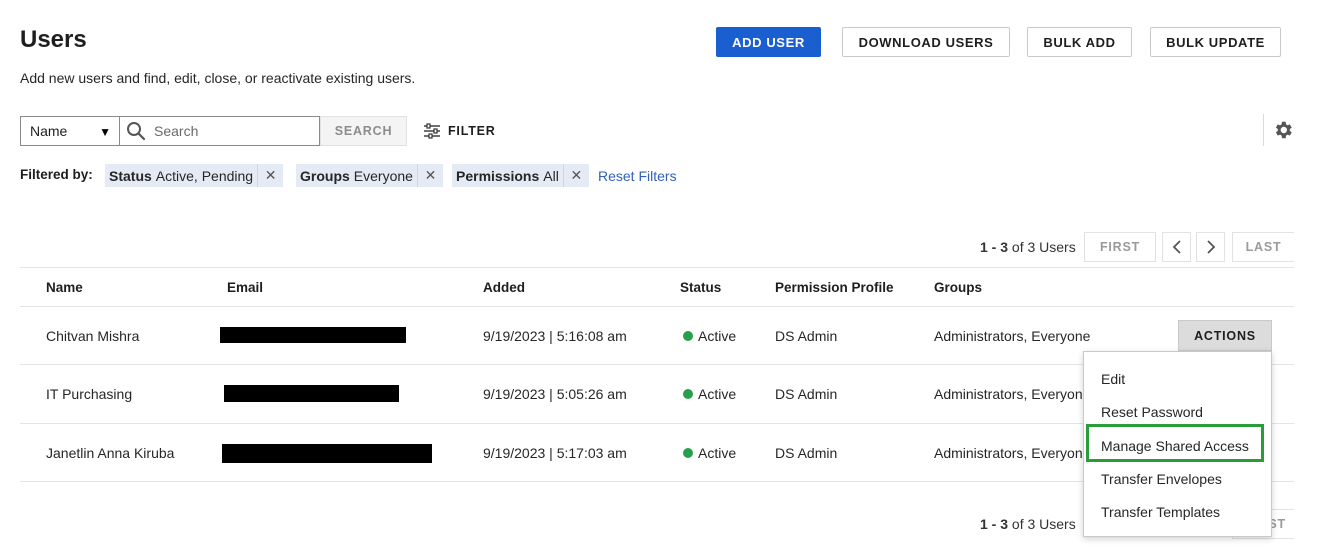 The width and height of the screenshot is (1319, 555). What do you see at coordinates (363, 131) in the screenshot?
I see `search-button: SEARCH` at bounding box center [363, 131].